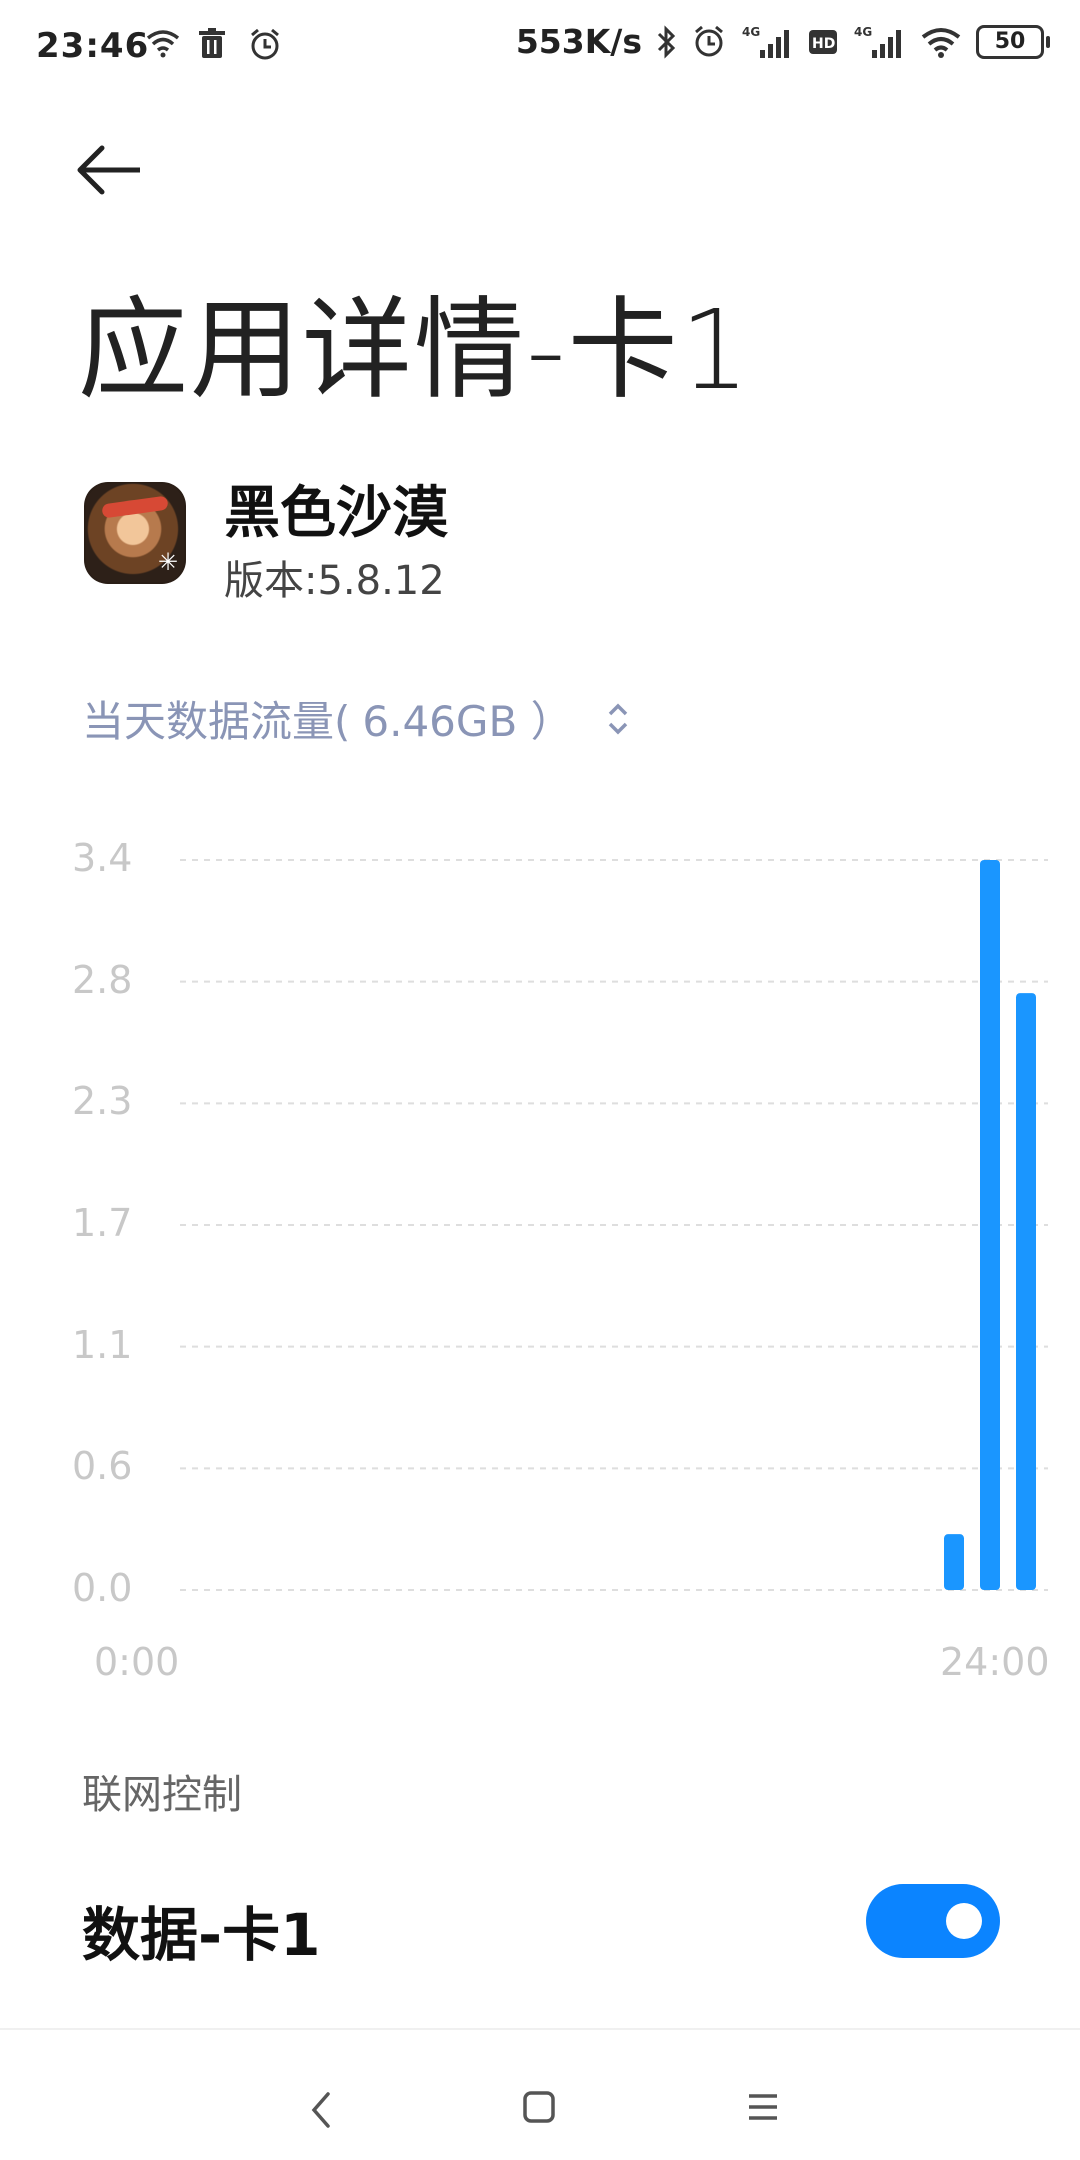  Describe the element at coordinates (212, 43) in the screenshot. I see `trash-icon` at that location.